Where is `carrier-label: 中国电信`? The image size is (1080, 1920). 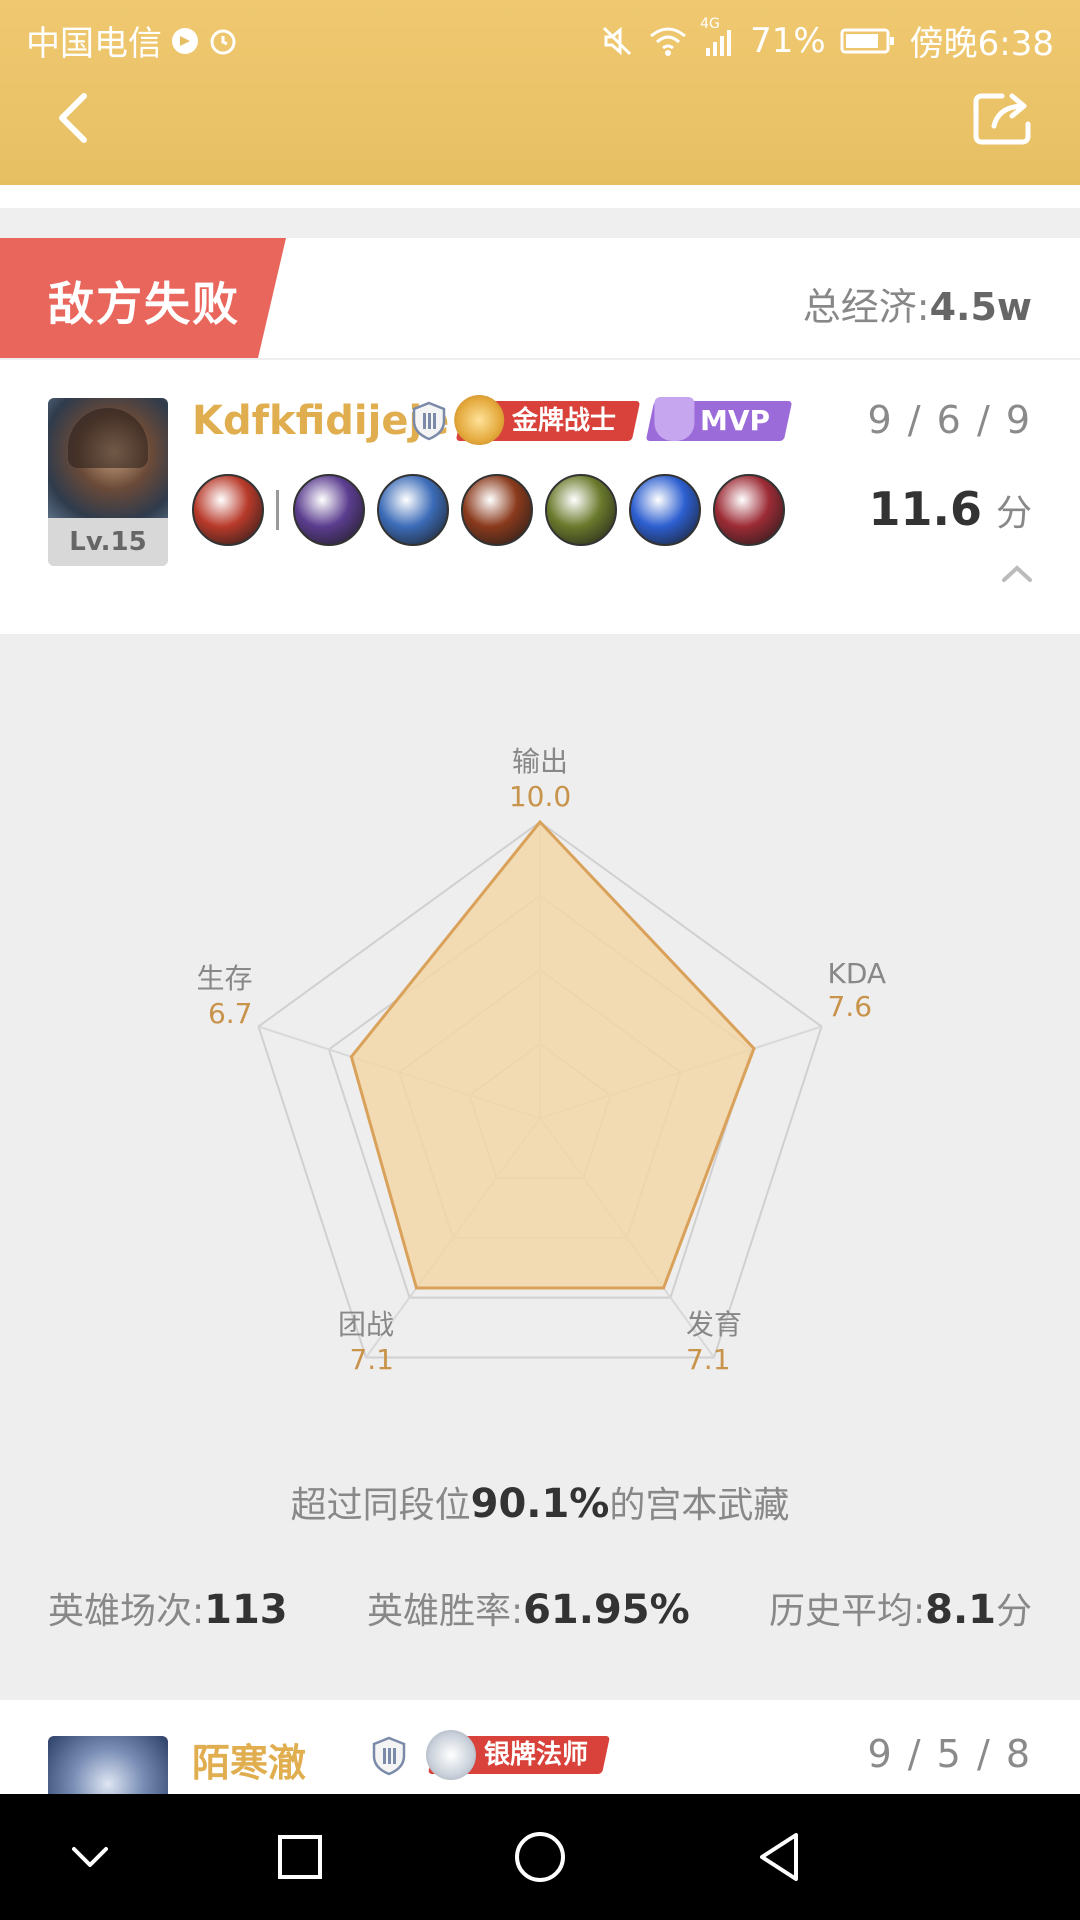 carrier-label: 中国电信 is located at coordinates (94, 44).